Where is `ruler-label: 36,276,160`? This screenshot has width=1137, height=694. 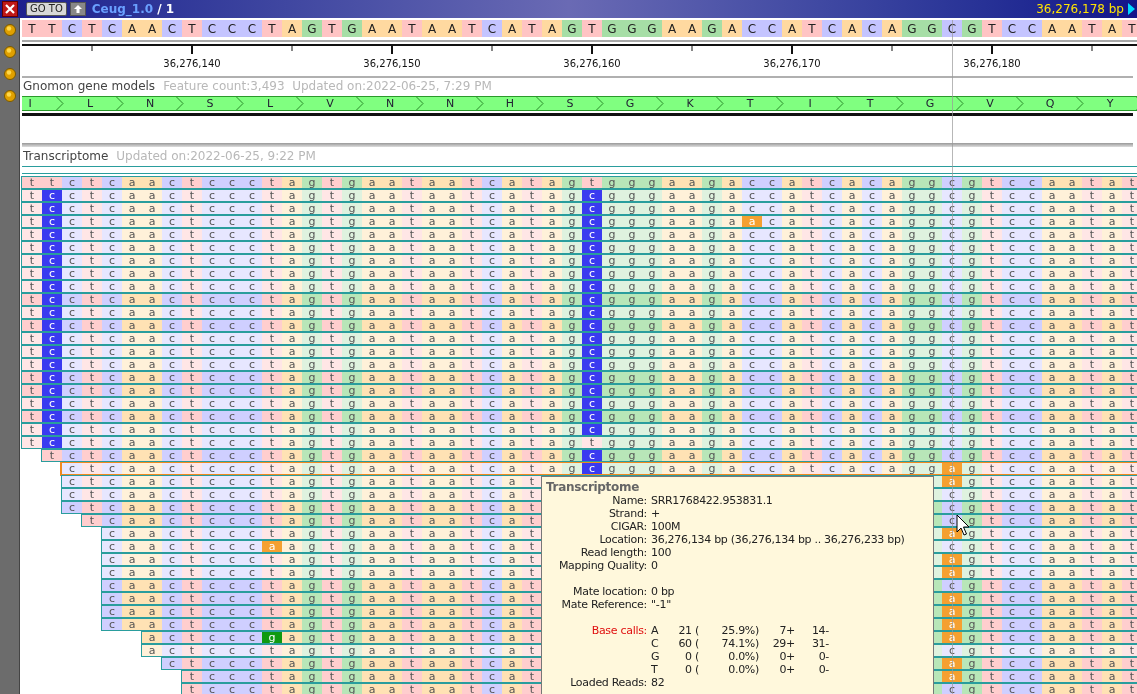
ruler-label: 36,276,160 is located at coordinates (592, 64).